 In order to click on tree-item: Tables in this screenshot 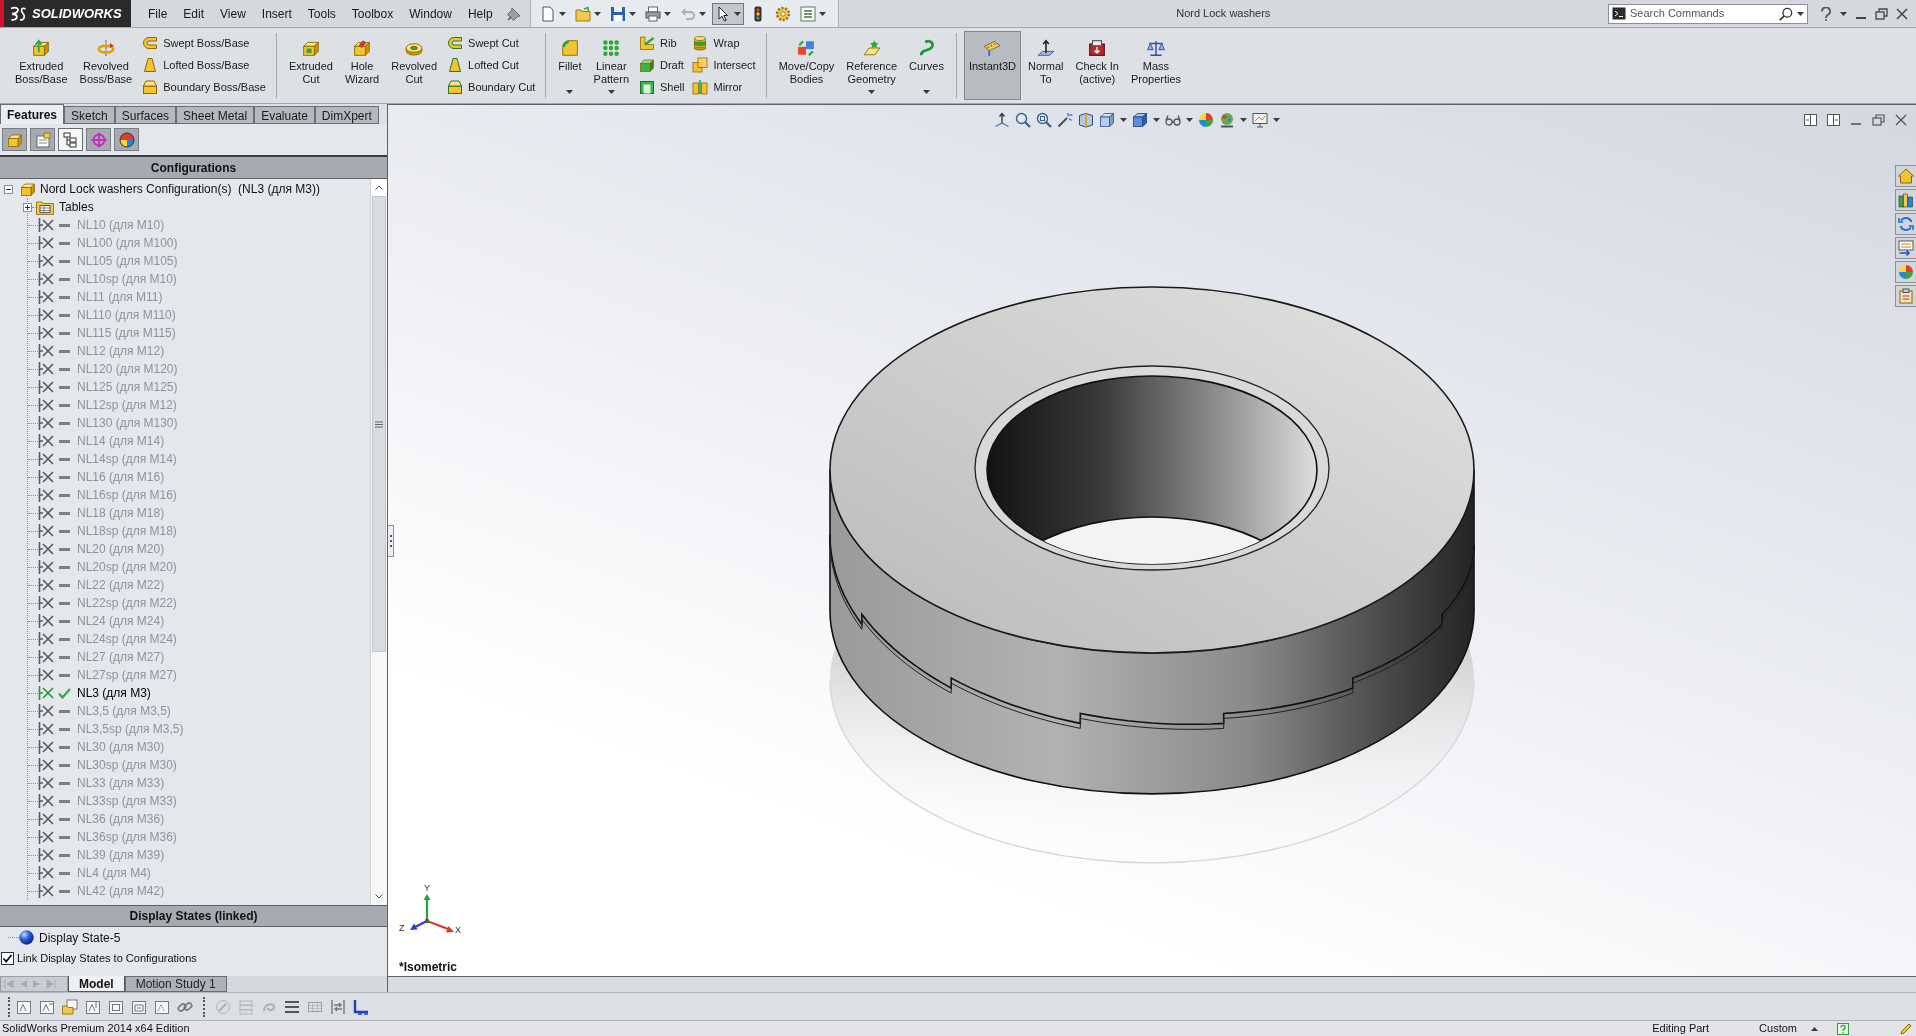, I will do `click(76, 207)`.